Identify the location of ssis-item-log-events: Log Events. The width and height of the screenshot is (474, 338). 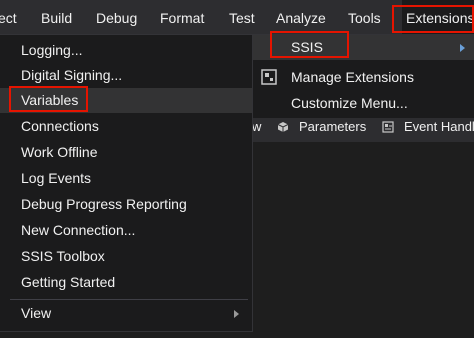
(126, 178).